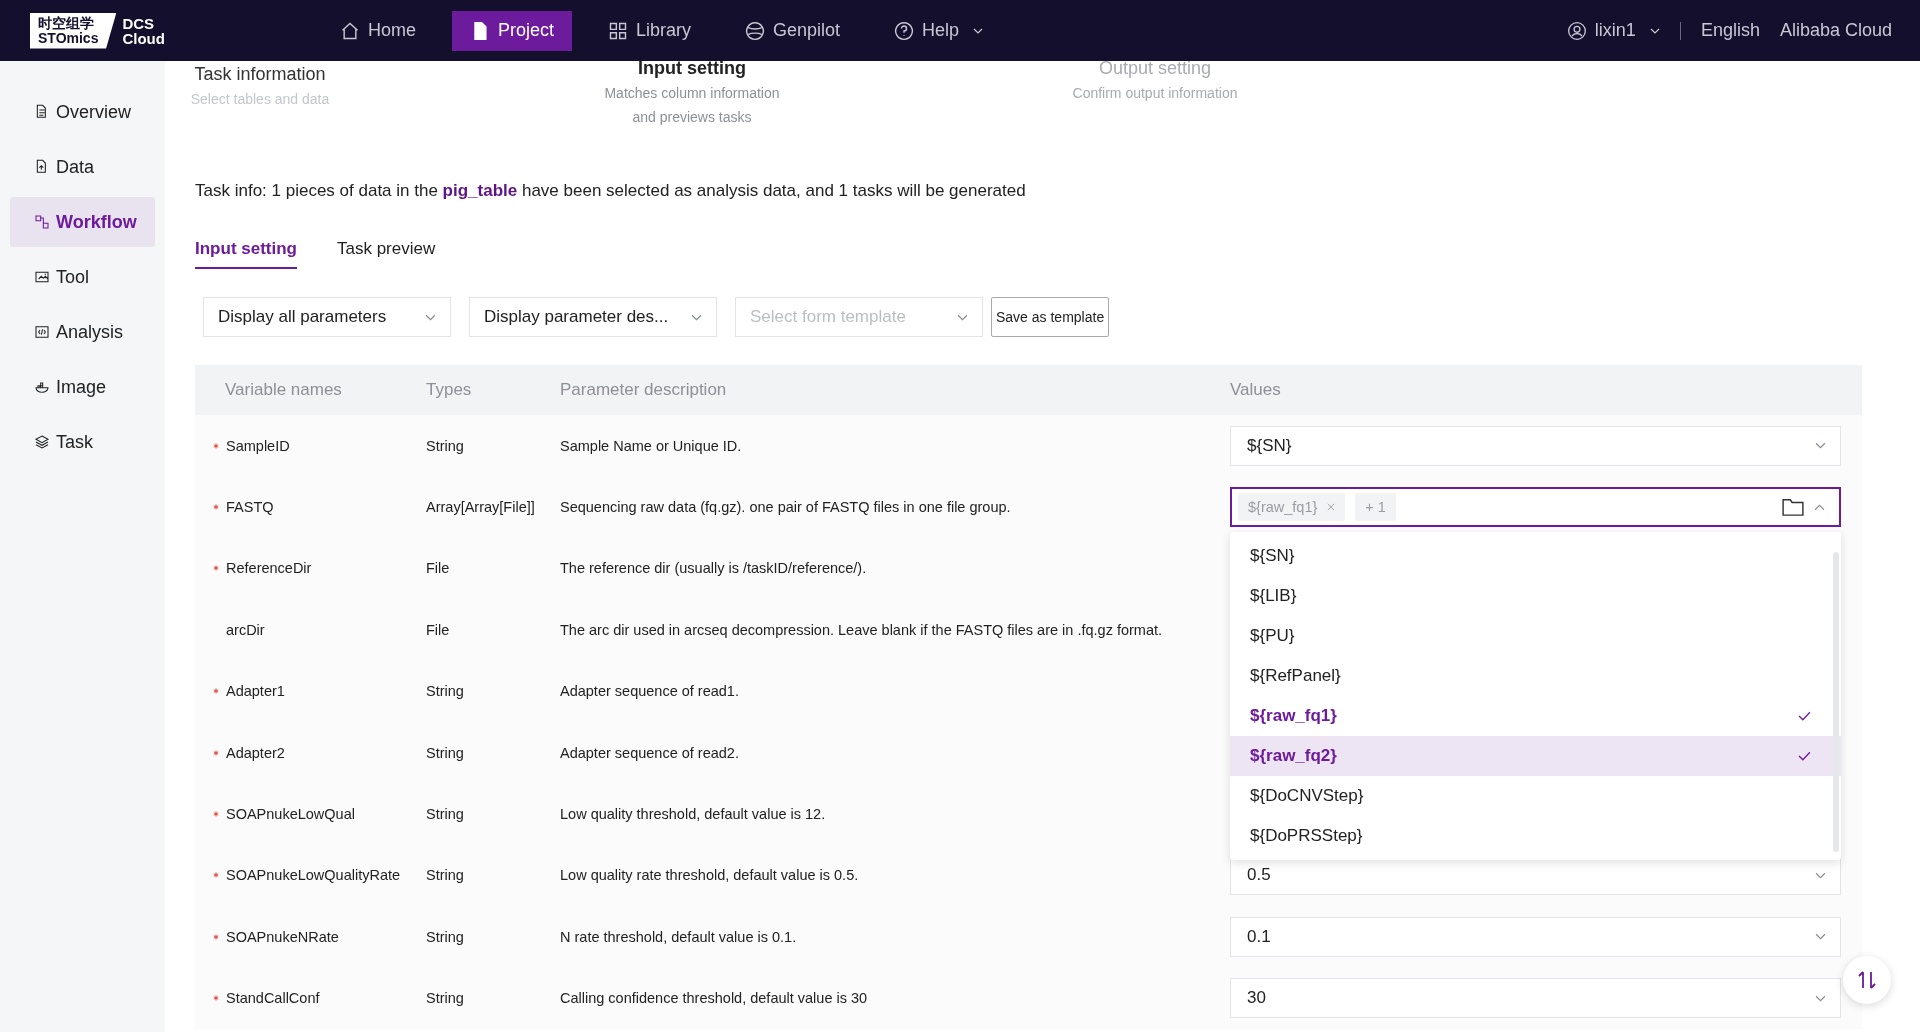  Describe the element at coordinates (611, 191) in the screenshot. I see `task-info-text: Task info: 1 pieces of data in the pig_table have been selected as analysis data, and 1 tasks will be generated` at that location.